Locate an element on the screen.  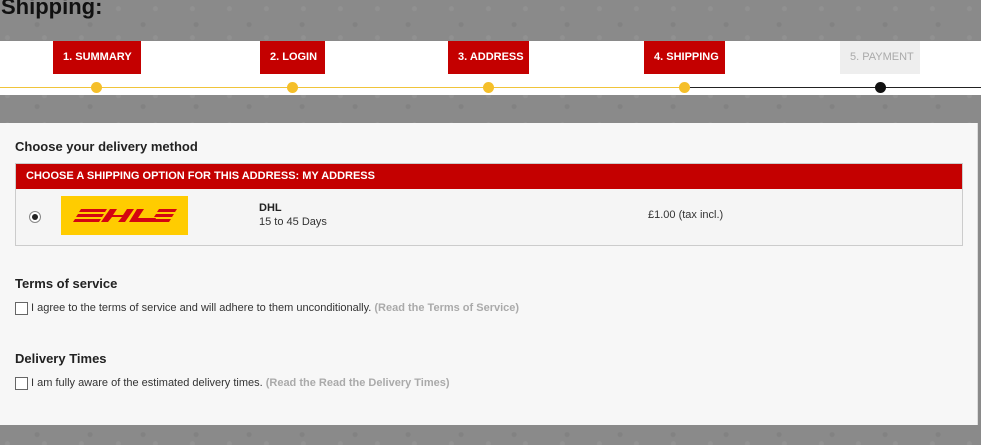
step-address: 3. ADDRESS is located at coordinates (488, 57).